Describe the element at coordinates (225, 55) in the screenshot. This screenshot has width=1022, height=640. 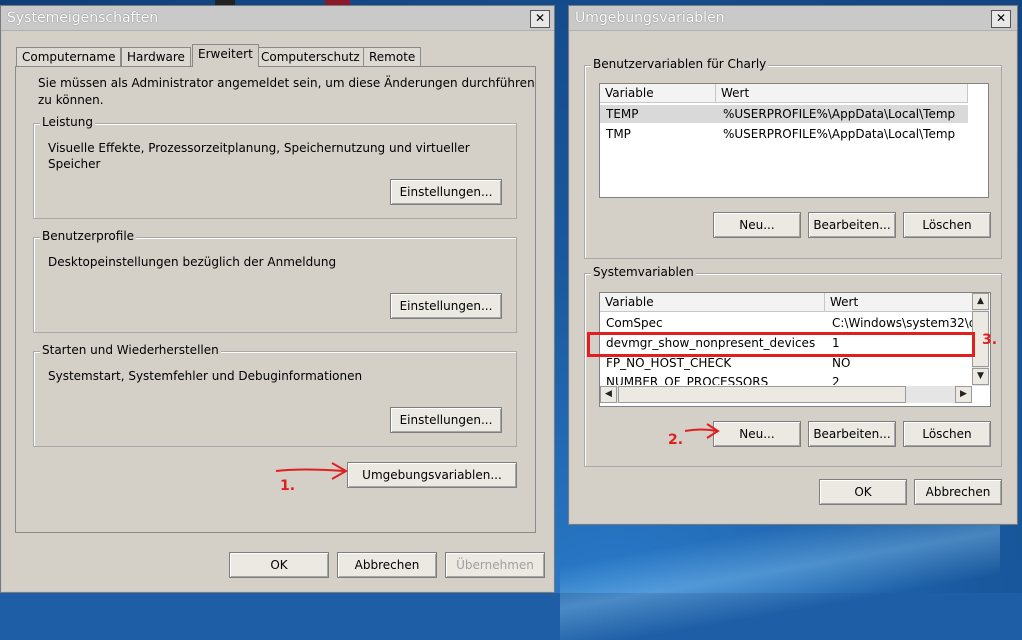
I see `tab-erweitert: Erweitert` at that location.